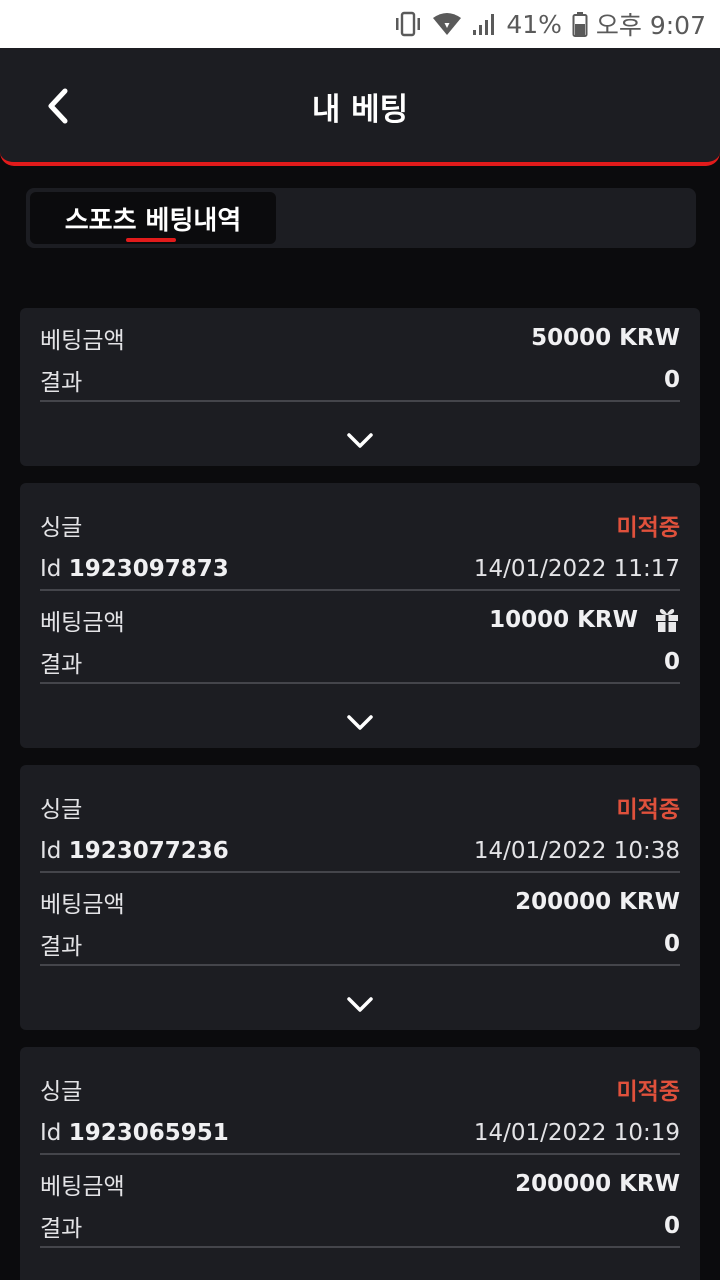 This screenshot has height=1280, width=720. I want to click on bet-id: Id 1923097873, so click(134, 569).